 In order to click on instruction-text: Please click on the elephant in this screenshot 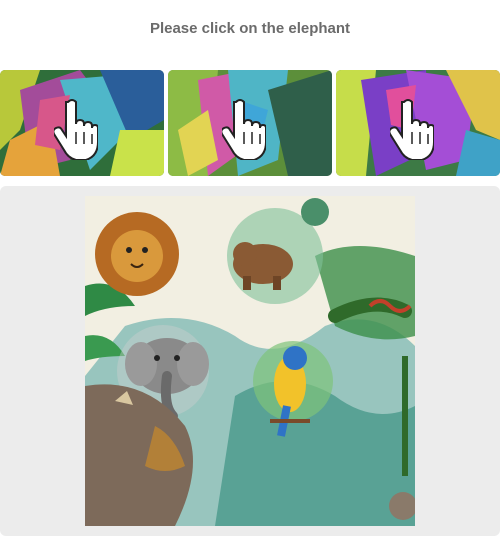, I will do `click(250, 28)`.